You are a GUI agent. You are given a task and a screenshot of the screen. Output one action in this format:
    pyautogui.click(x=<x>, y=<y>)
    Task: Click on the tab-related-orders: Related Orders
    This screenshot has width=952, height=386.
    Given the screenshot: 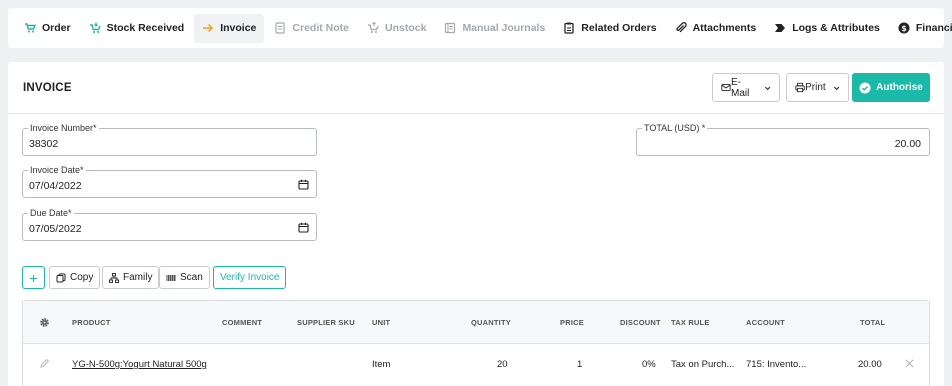 What is the action you would take?
    pyautogui.click(x=609, y=28)
    